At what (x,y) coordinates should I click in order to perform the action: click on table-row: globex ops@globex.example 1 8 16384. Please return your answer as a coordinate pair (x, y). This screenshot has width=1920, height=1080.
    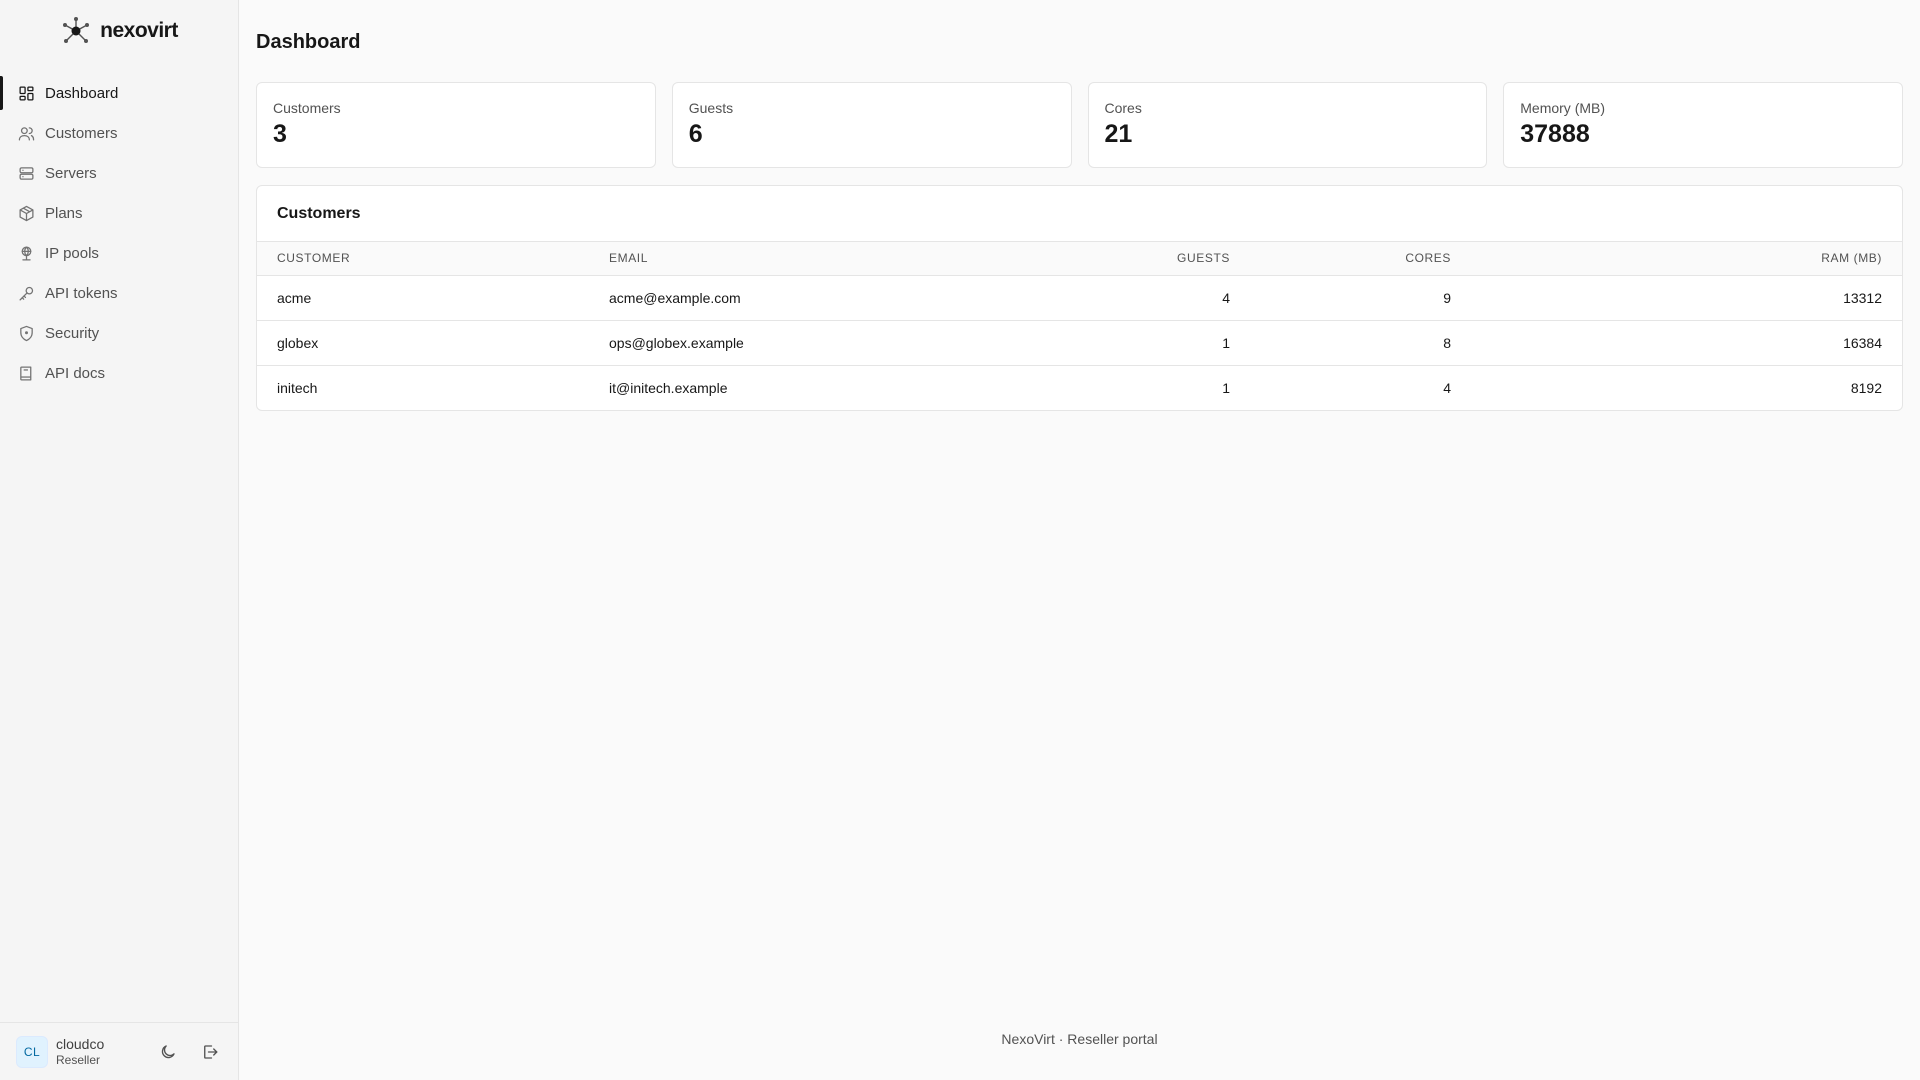
    Looking at the image, I should click on (1079, 343).